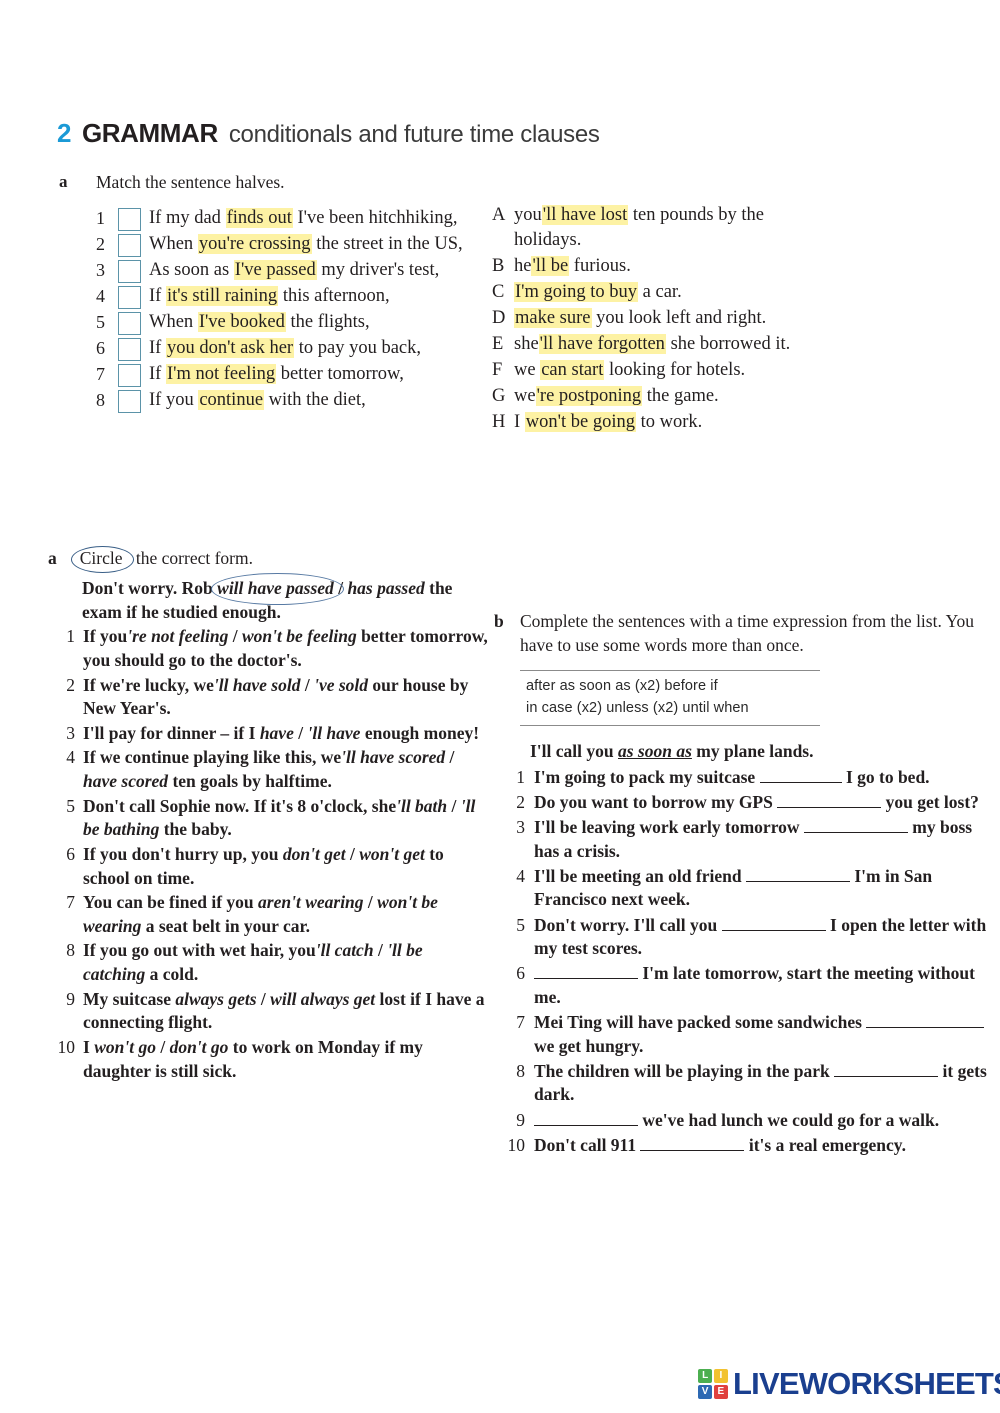 The height and width of the screenshot is (1413, 1000). Describe the element at coordinates (744, 1146) in the screenshot. I see `gapfill-item: 10 Don't call 911 it's a real emergency.` at that location.